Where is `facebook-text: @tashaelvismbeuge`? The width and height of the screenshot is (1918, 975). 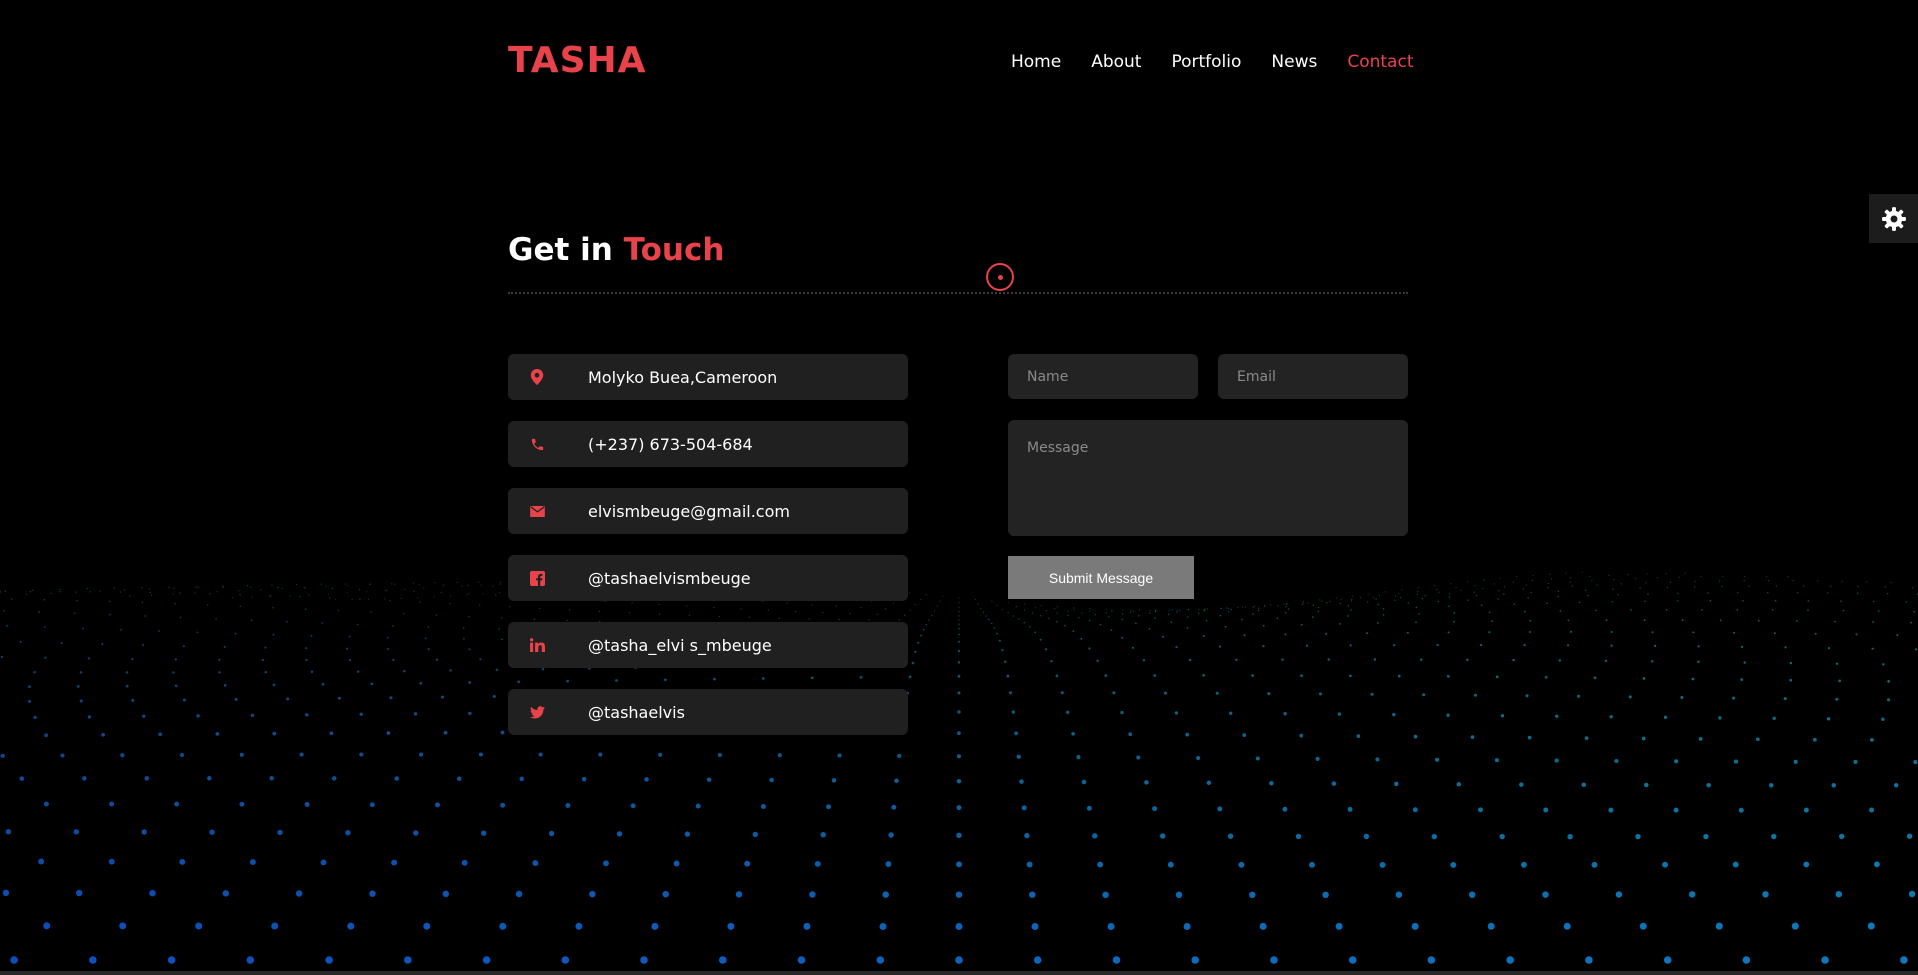
facebook-text: @tashaelvismbeuge is located at coordinates (669, 578).